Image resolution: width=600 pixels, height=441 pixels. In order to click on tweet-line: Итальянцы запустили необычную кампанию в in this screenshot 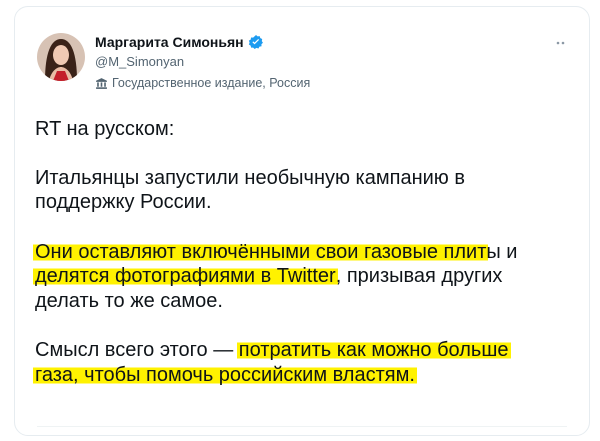, I will do `click(250, 177)`.